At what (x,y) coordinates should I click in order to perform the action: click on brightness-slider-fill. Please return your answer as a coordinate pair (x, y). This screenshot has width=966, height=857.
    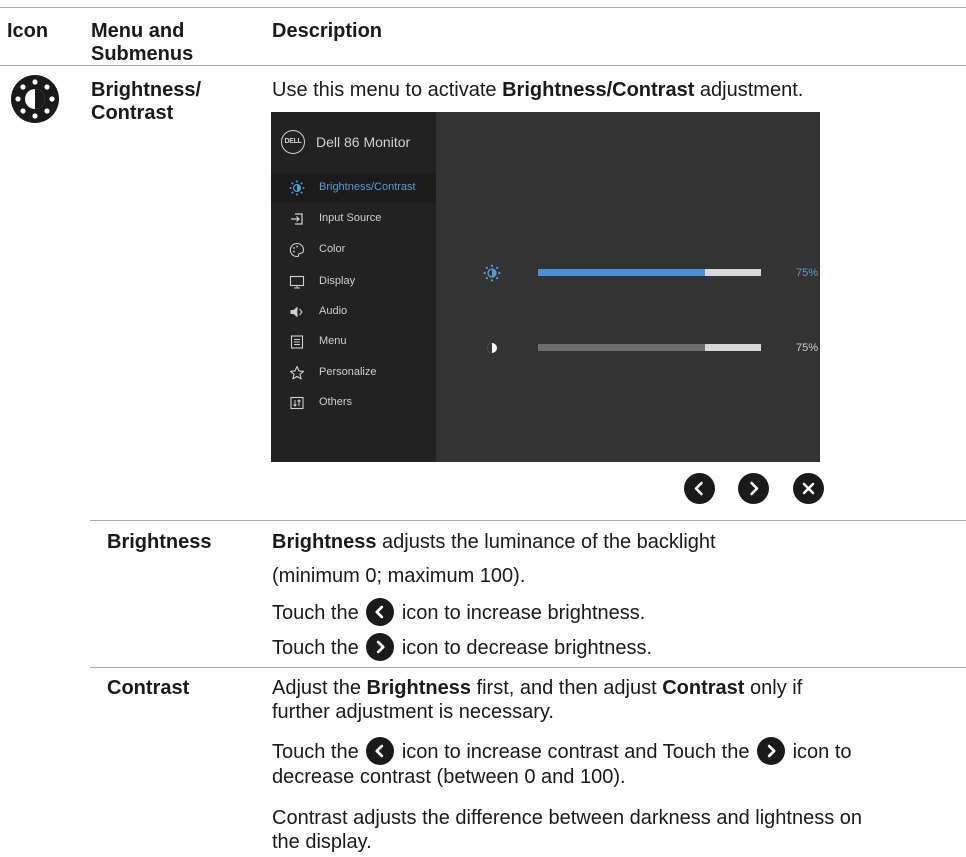
    Looking at the image, I should click on (622, 272).